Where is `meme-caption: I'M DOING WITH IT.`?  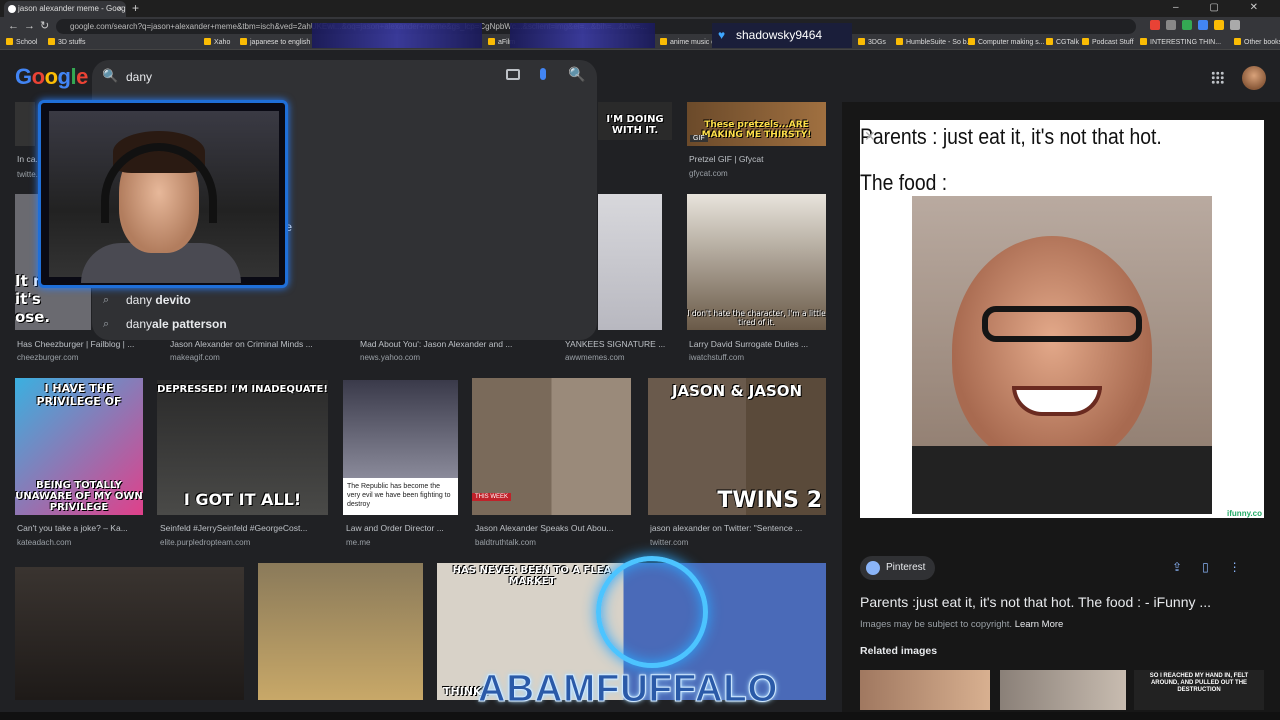 meme-caption: I'M DOING WITH IT. is located at coordinates (635, 125).